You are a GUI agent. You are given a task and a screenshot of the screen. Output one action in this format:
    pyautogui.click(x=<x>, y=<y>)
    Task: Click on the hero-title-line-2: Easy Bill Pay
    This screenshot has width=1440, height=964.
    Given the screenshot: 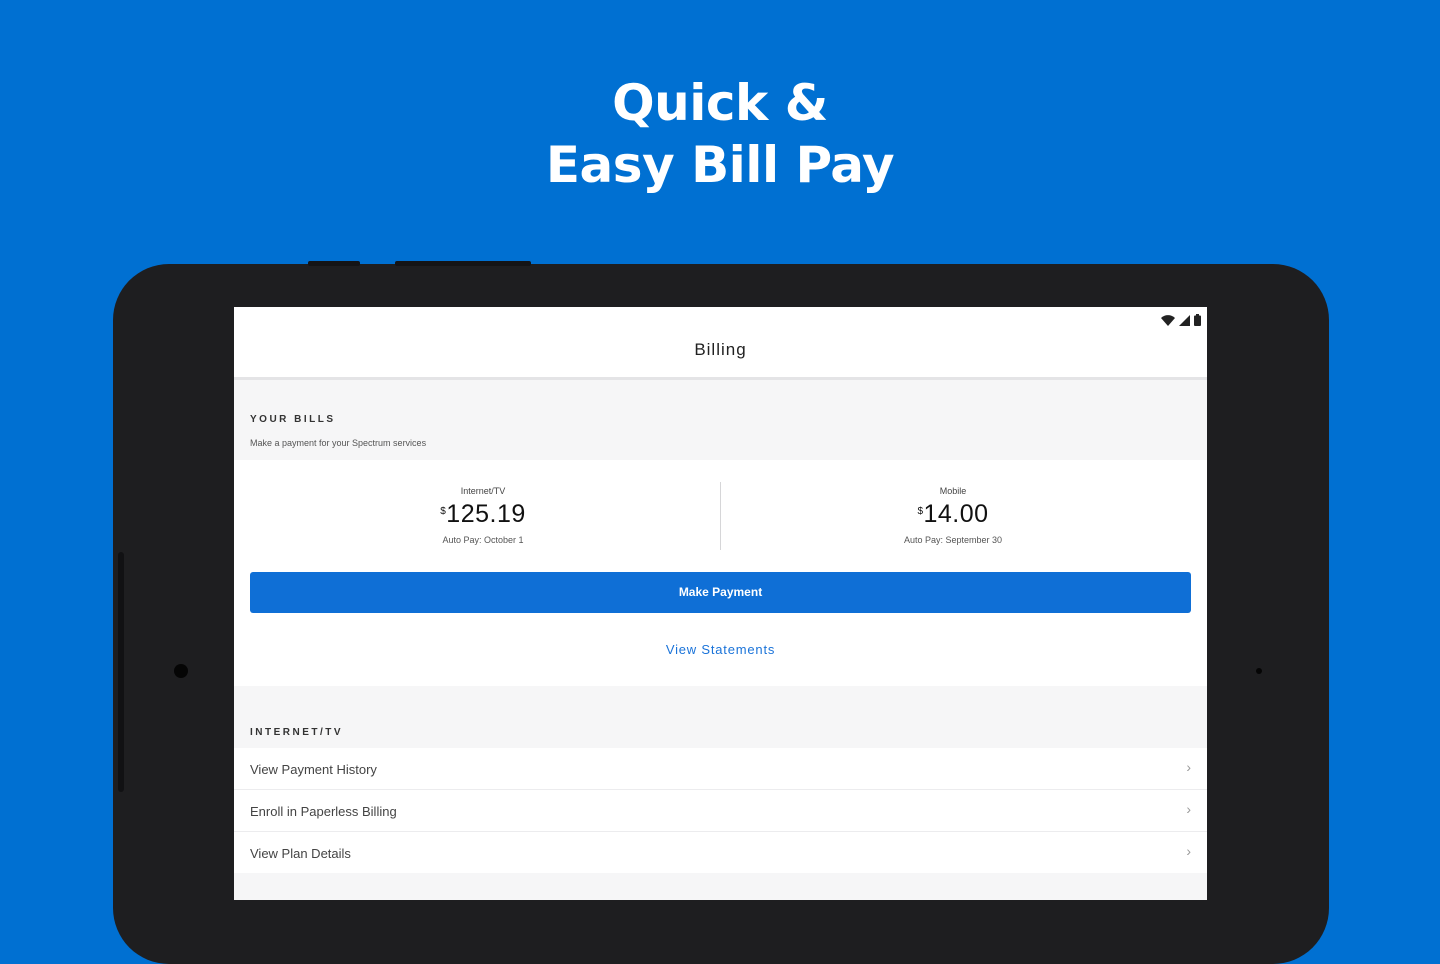 What is the action you would take?
    pyautogui.click(x=720, y=165)
    